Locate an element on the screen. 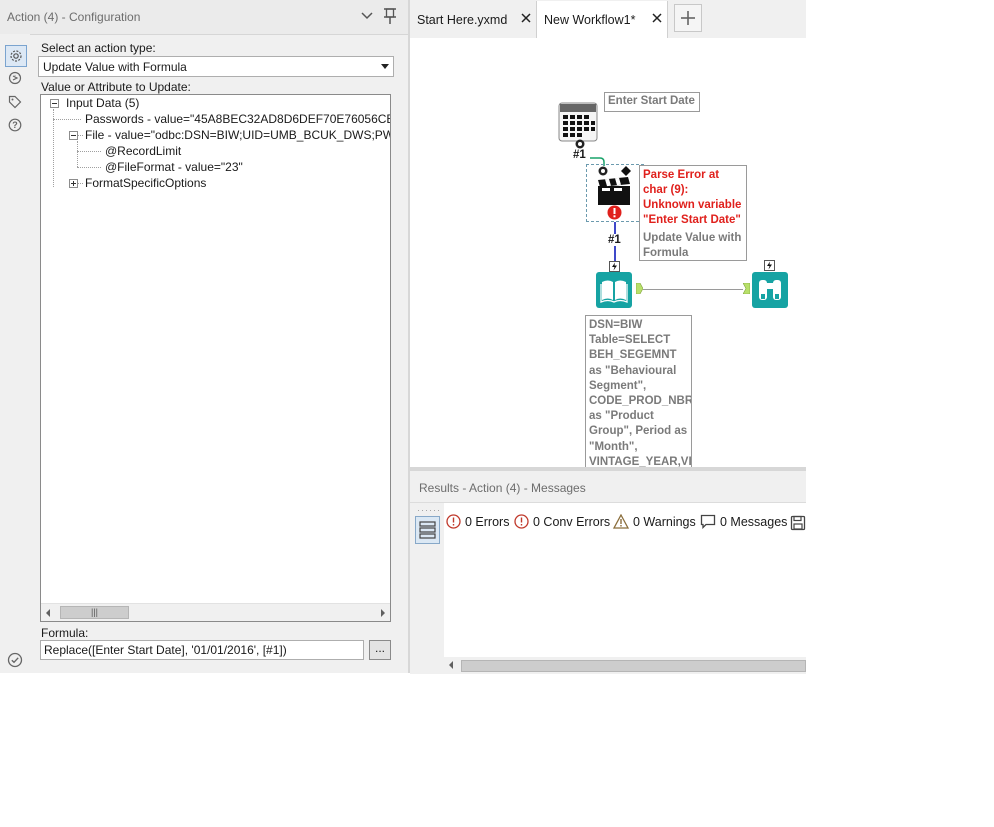 The height and width of the screenshot is (827, 994). warnings-count: 0 Warnings is located at coordinates (664, 521).